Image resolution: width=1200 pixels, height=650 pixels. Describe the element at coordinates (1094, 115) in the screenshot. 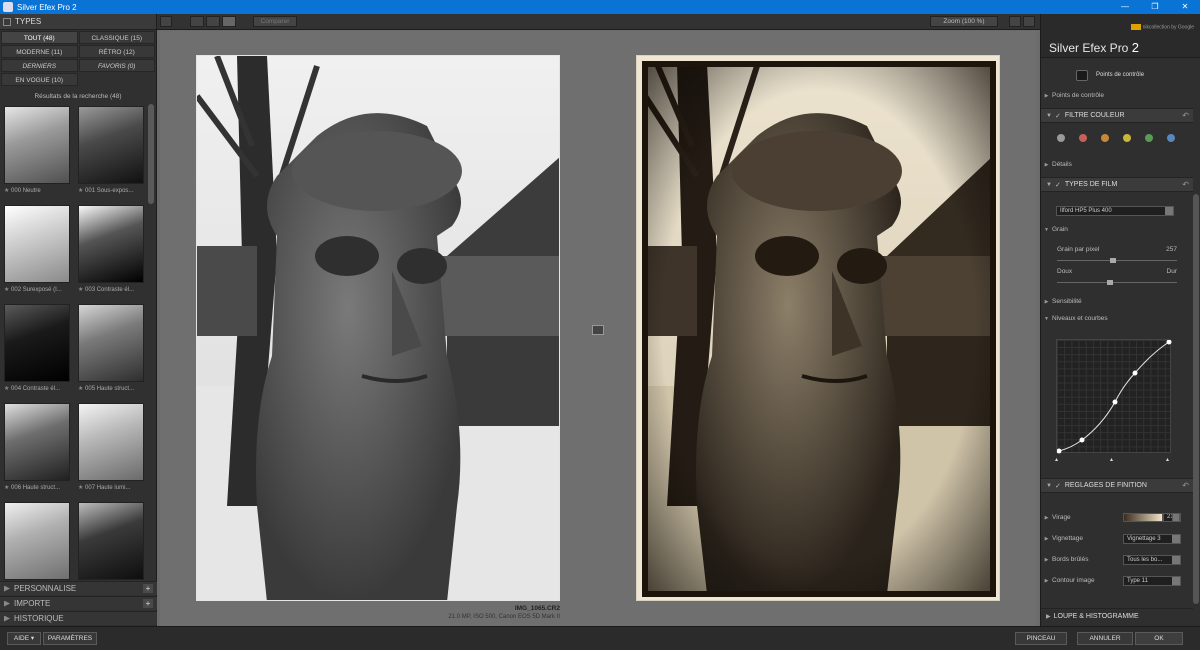

I see `color-filter-title: FILTRE COULEUR` at that location.